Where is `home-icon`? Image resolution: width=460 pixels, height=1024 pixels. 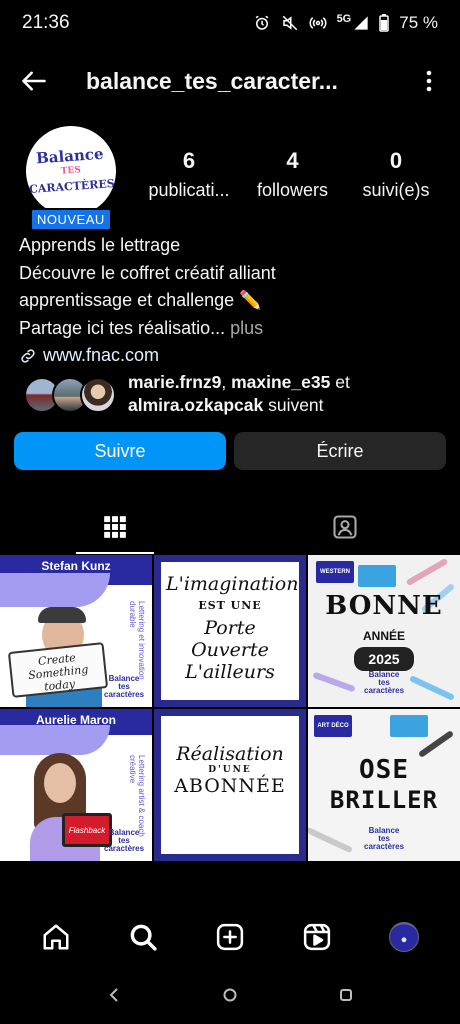
home-icon is located at coordinates (56, 937).